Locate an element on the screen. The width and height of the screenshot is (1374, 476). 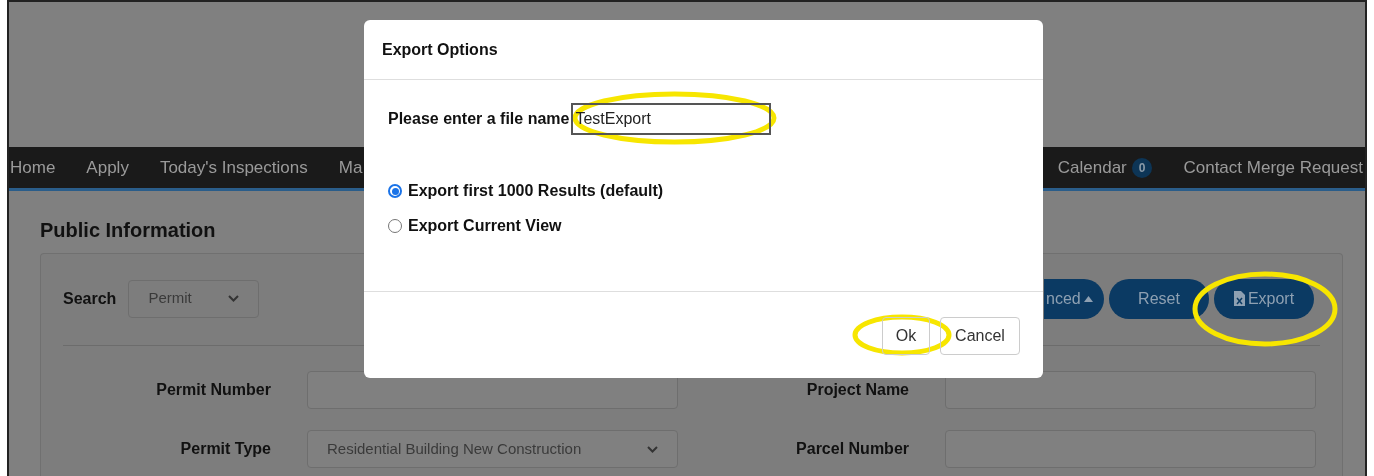
search-label: Search is located at coordinates (90, 298).